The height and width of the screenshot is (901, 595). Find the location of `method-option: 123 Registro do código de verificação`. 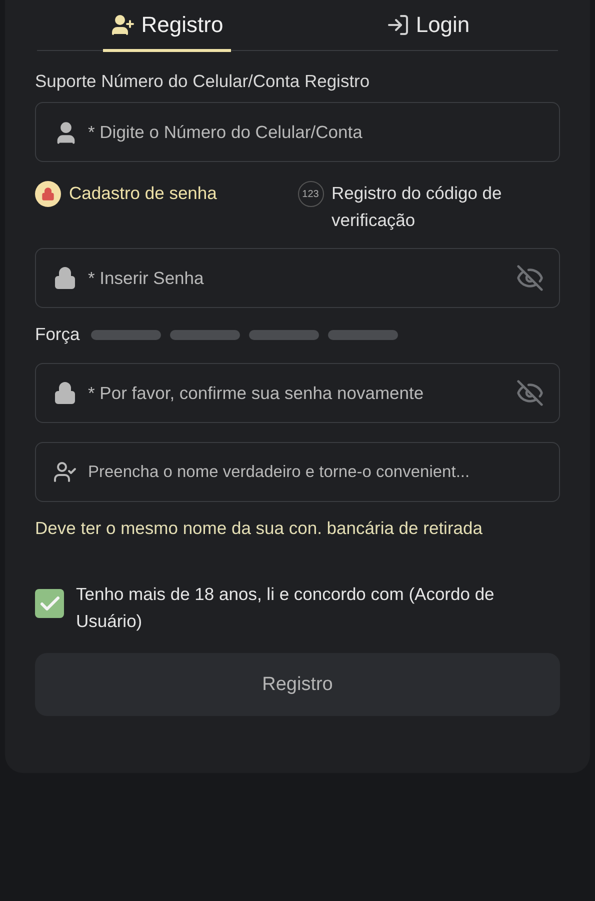

method-option: 123 Registro do código de verificação is located at coordinates (429, 208).